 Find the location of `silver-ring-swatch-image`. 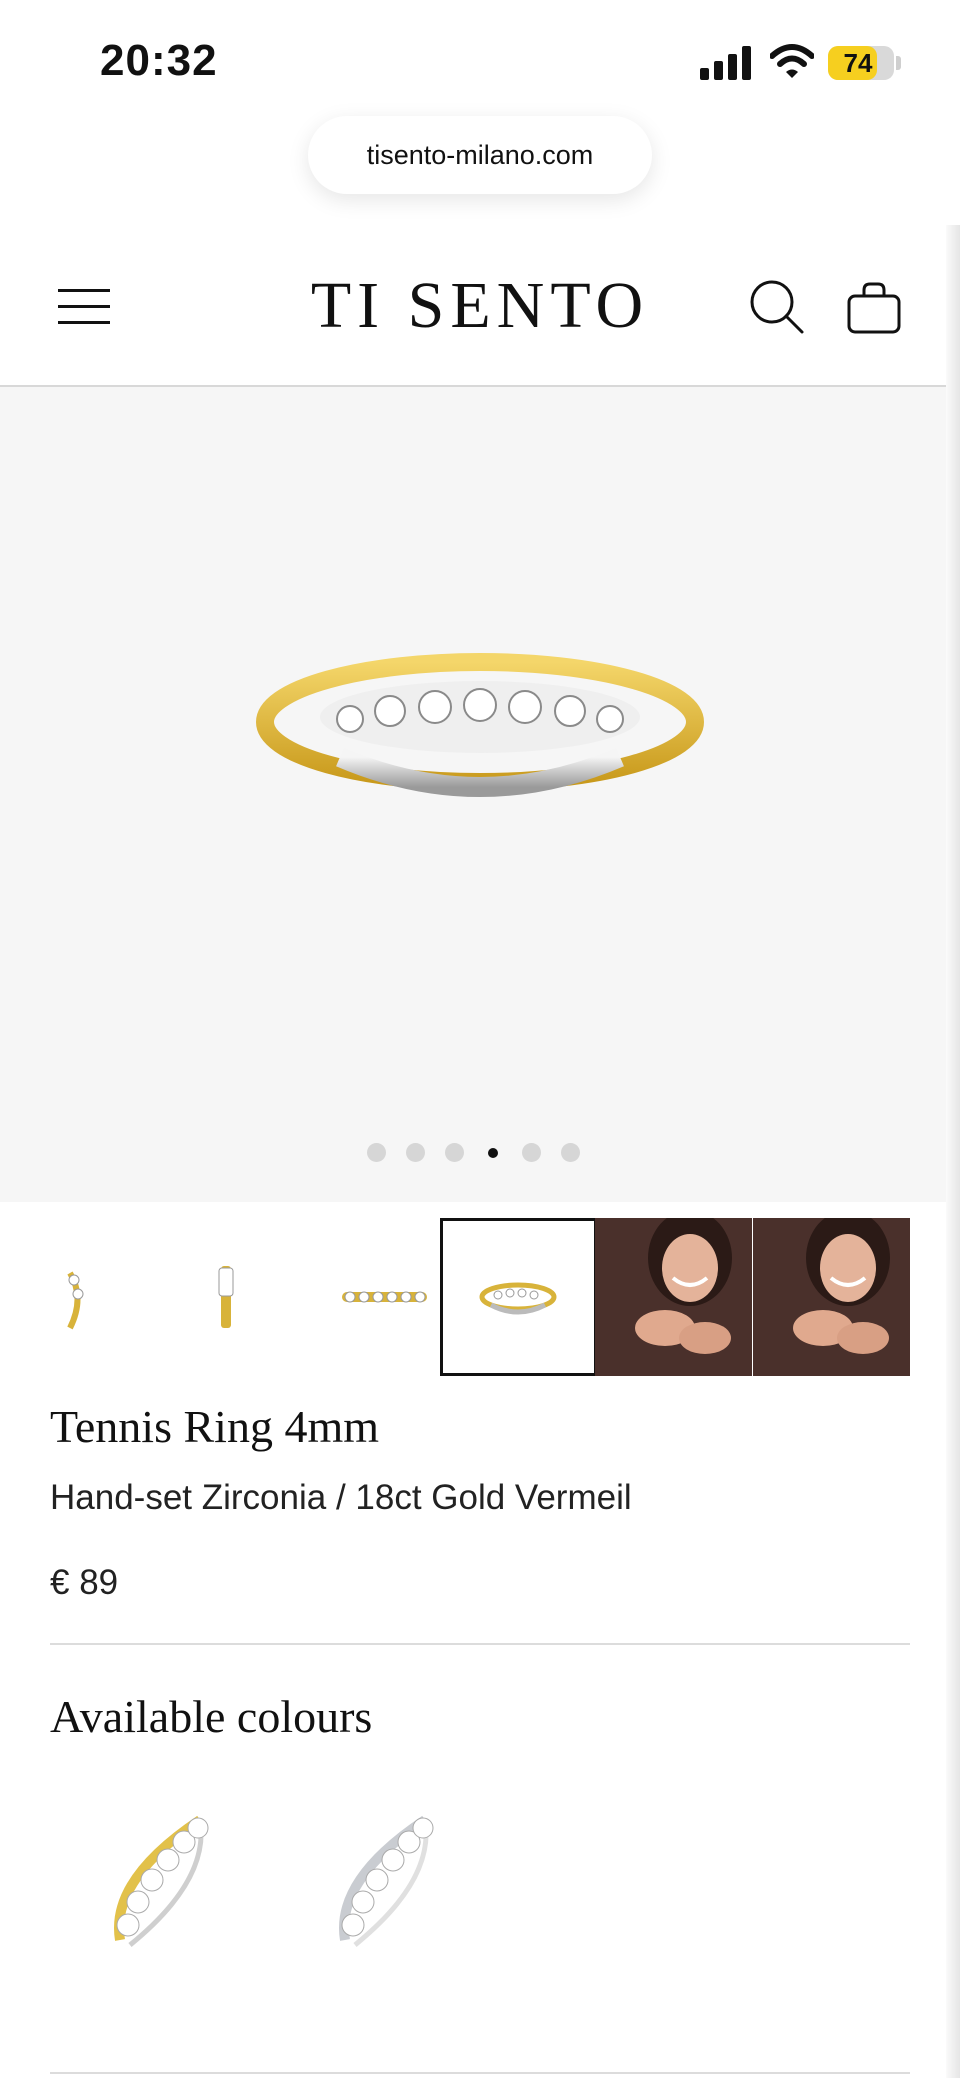

silver-ring-swatch-image is located at coordinates (386, 1881).